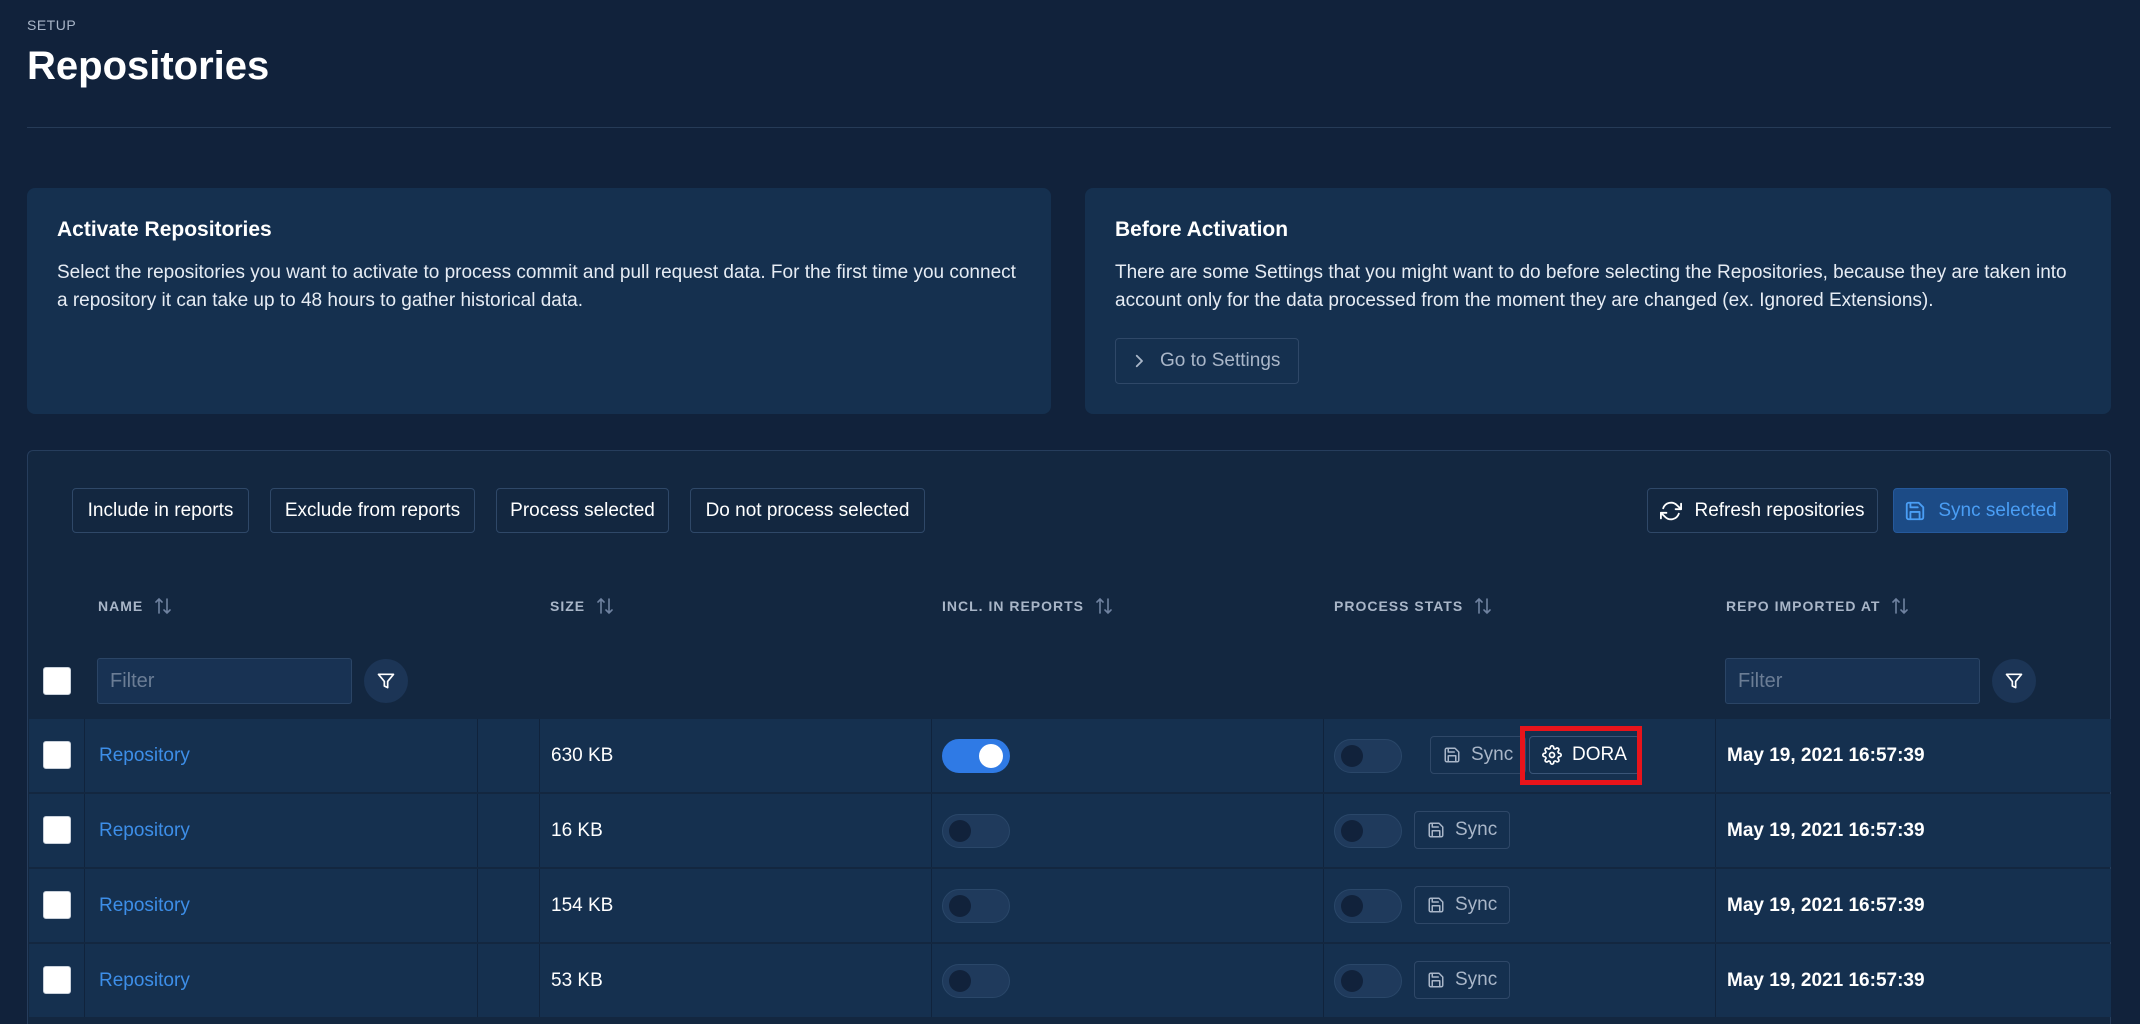  Describe the element at coordinates (1069, 127) in the screenshot. I see `header-divider` at that location.